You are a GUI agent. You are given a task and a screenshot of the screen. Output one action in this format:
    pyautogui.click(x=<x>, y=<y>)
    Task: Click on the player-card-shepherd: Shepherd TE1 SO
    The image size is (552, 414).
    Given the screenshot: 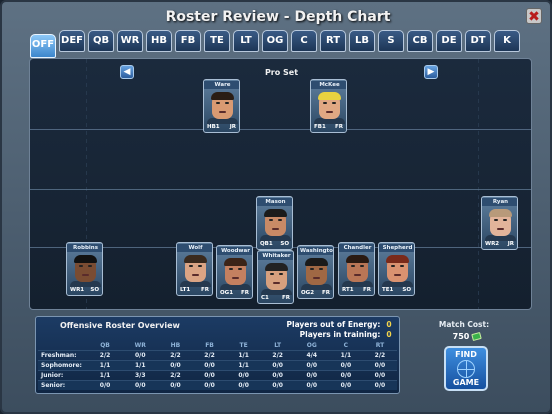 What is the action you would take?
    pyautogui.click(x=396, y=269)
    